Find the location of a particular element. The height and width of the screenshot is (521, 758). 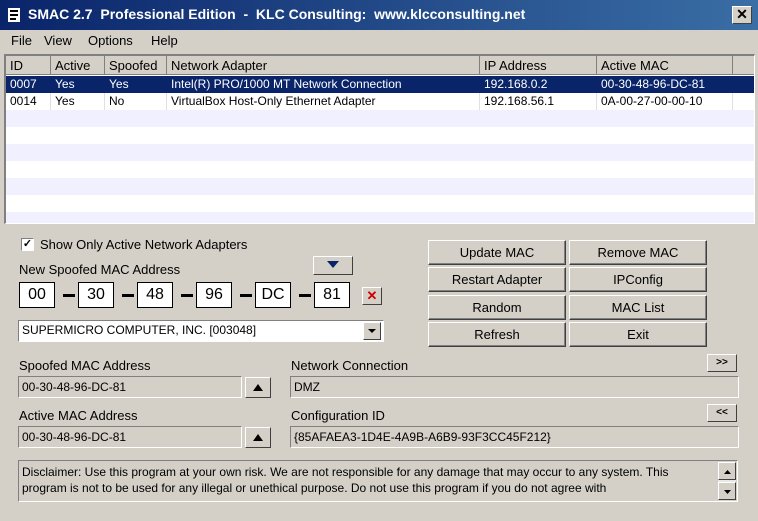

vendor-select-value: SUPERMICRO COMPUTER, INC. [003048] is located at coordinates (139, 330).